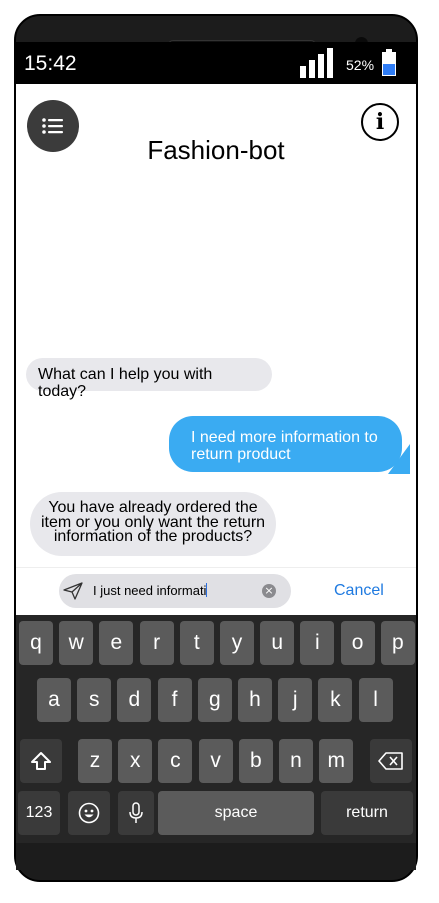  What do you see at coordinates (36, 643) in the screenshot?
I see `key-q: q` at bounding box center [36, 643].